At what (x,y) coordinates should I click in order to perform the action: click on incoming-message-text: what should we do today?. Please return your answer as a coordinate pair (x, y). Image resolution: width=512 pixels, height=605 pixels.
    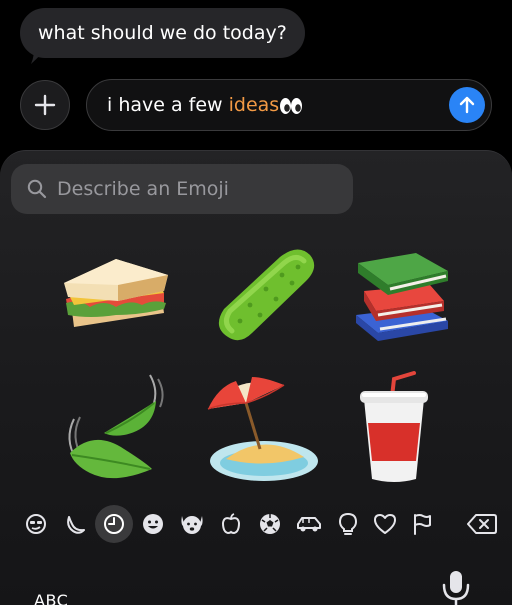
    Looking at the image, I should click on (162, 33).